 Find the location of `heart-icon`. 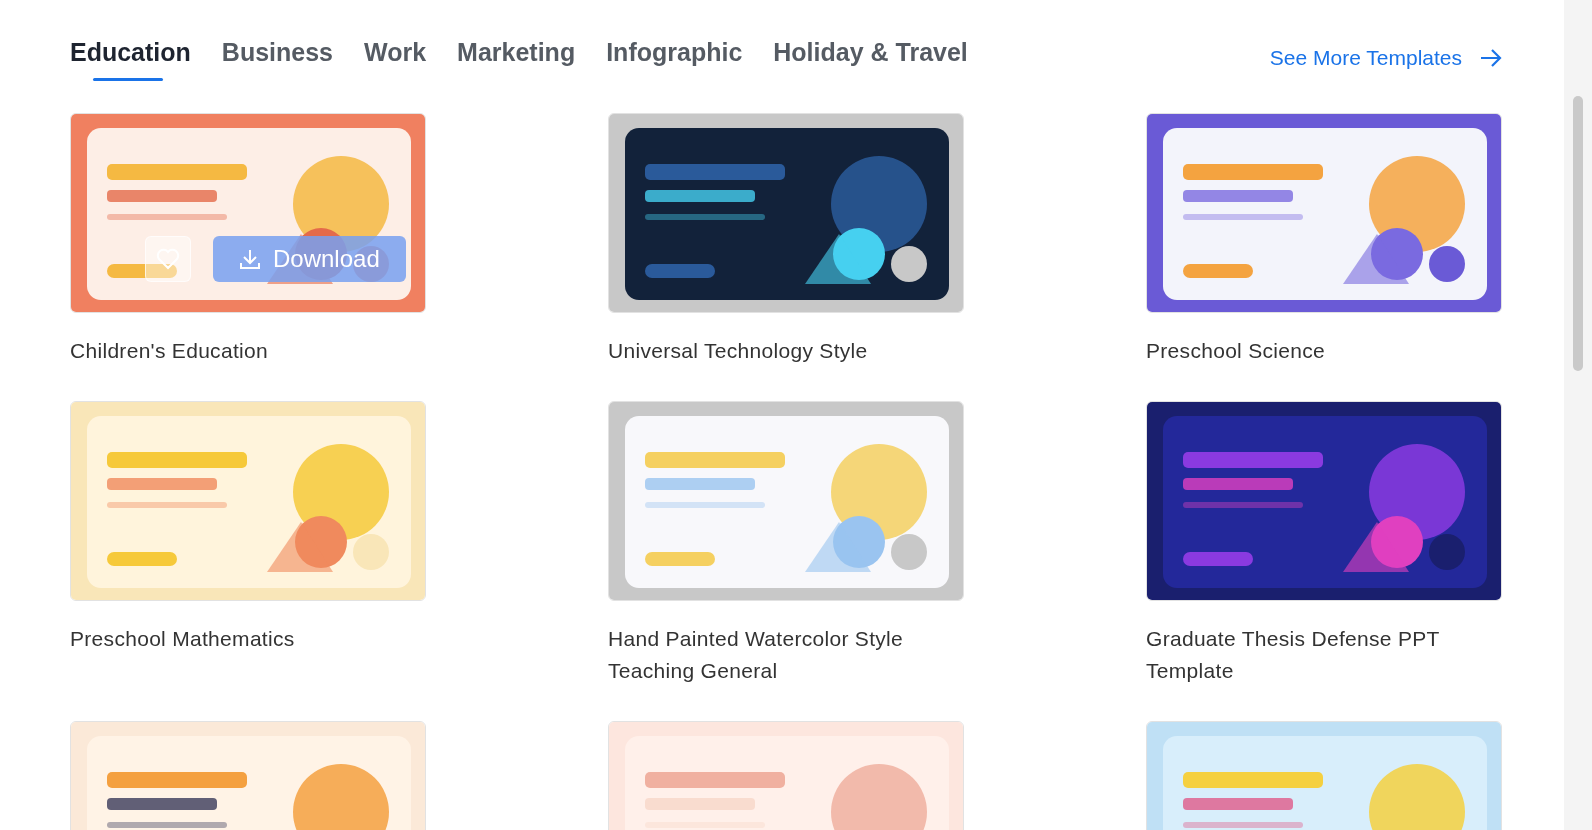

heart-icon is located at coordinates (168, 259).